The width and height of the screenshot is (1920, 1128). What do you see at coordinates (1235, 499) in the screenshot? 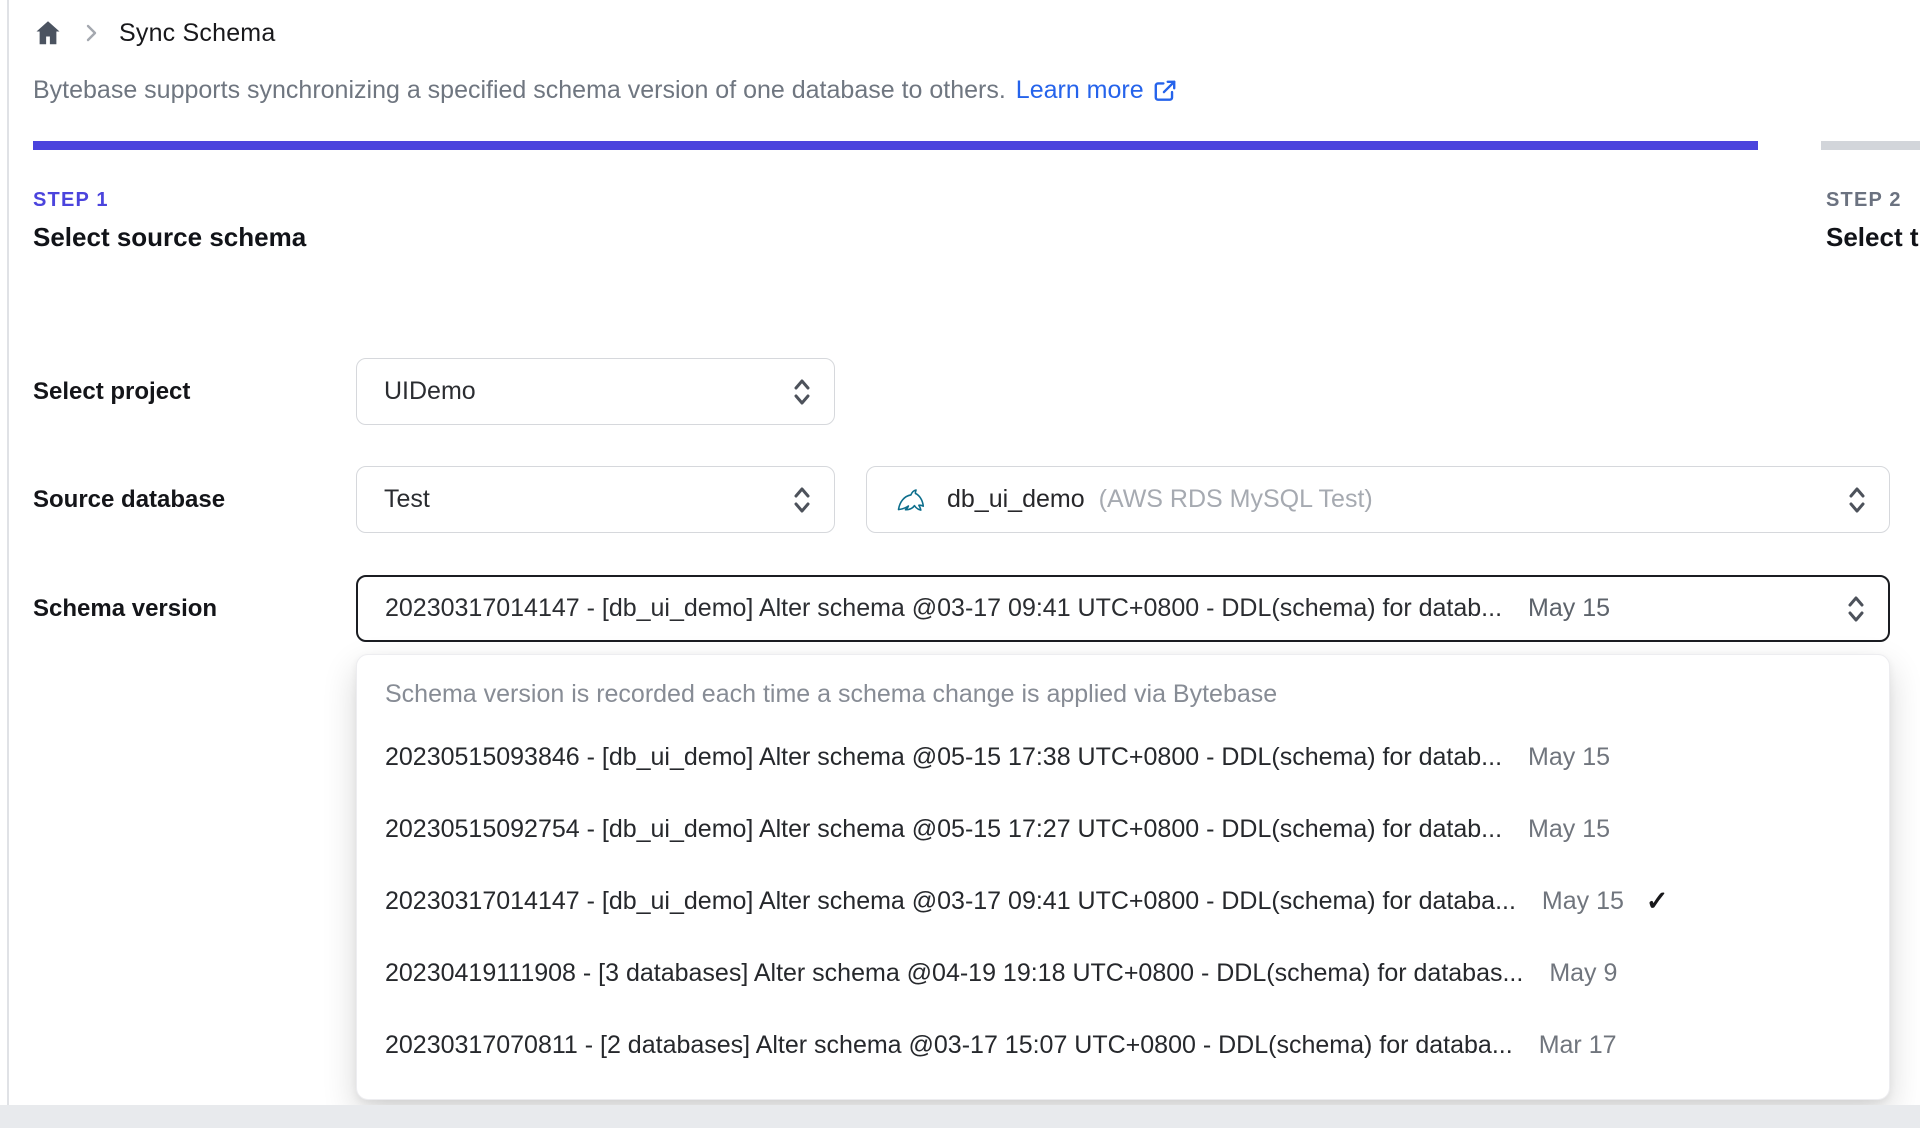
I see `database-detail: (AWS RDS MySQL Test)` at bounding box center [1235, 499].